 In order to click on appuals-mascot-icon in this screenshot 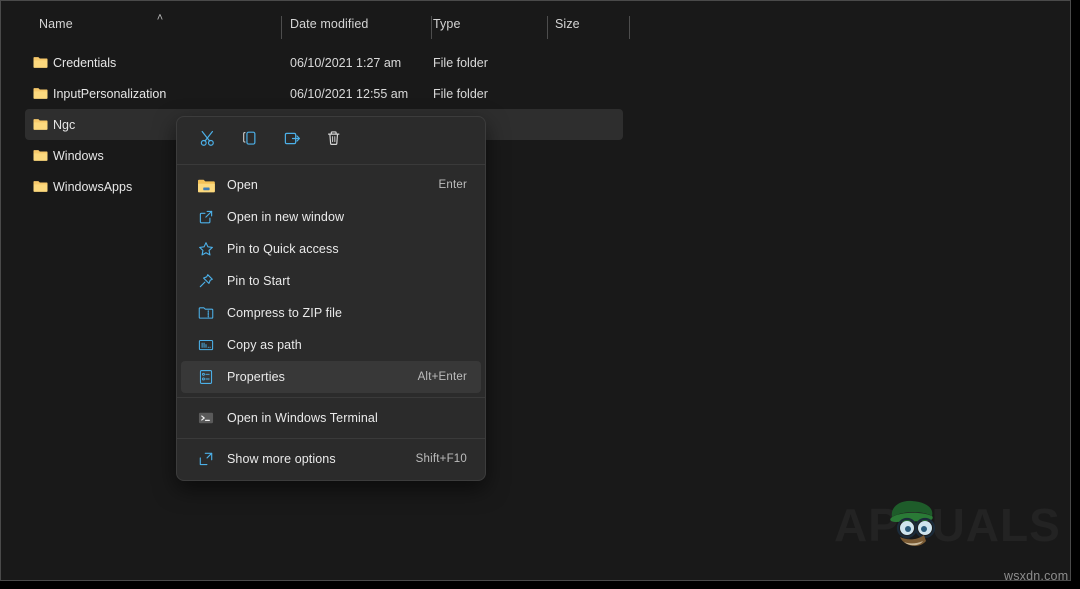, I will do `click(913, 523)`.